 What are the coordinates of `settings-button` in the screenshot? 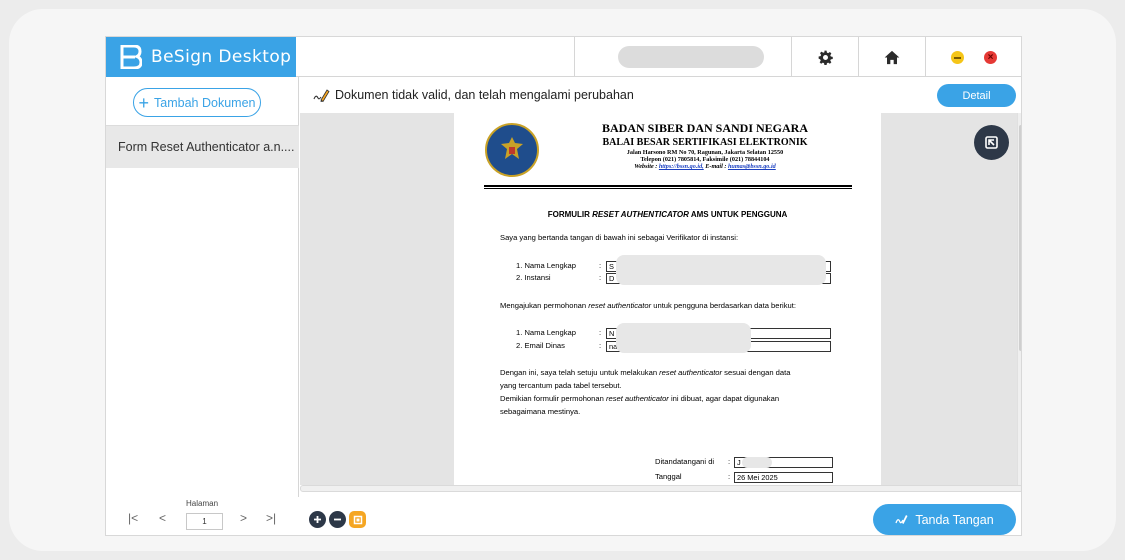 It's located at (825, 57).